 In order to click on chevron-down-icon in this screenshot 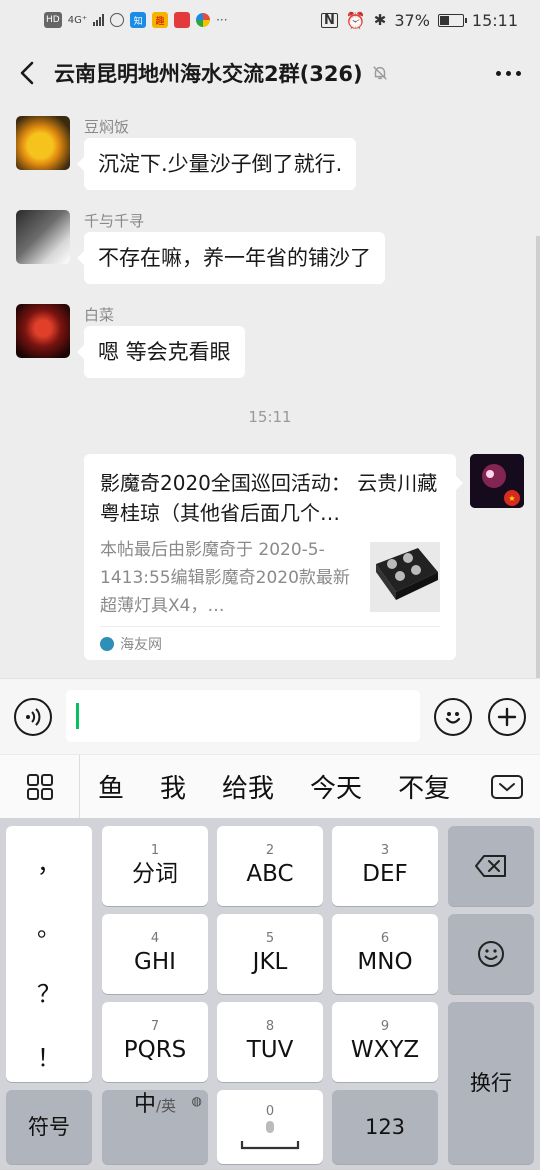, I will do `click(507, 786)`.